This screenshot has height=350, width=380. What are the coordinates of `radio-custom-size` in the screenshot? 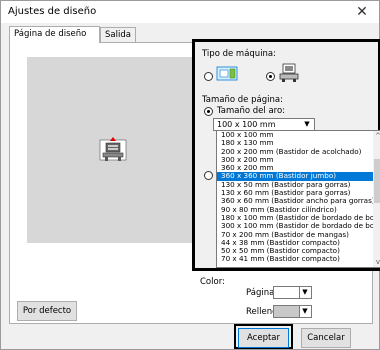 It's located at (208, 175).